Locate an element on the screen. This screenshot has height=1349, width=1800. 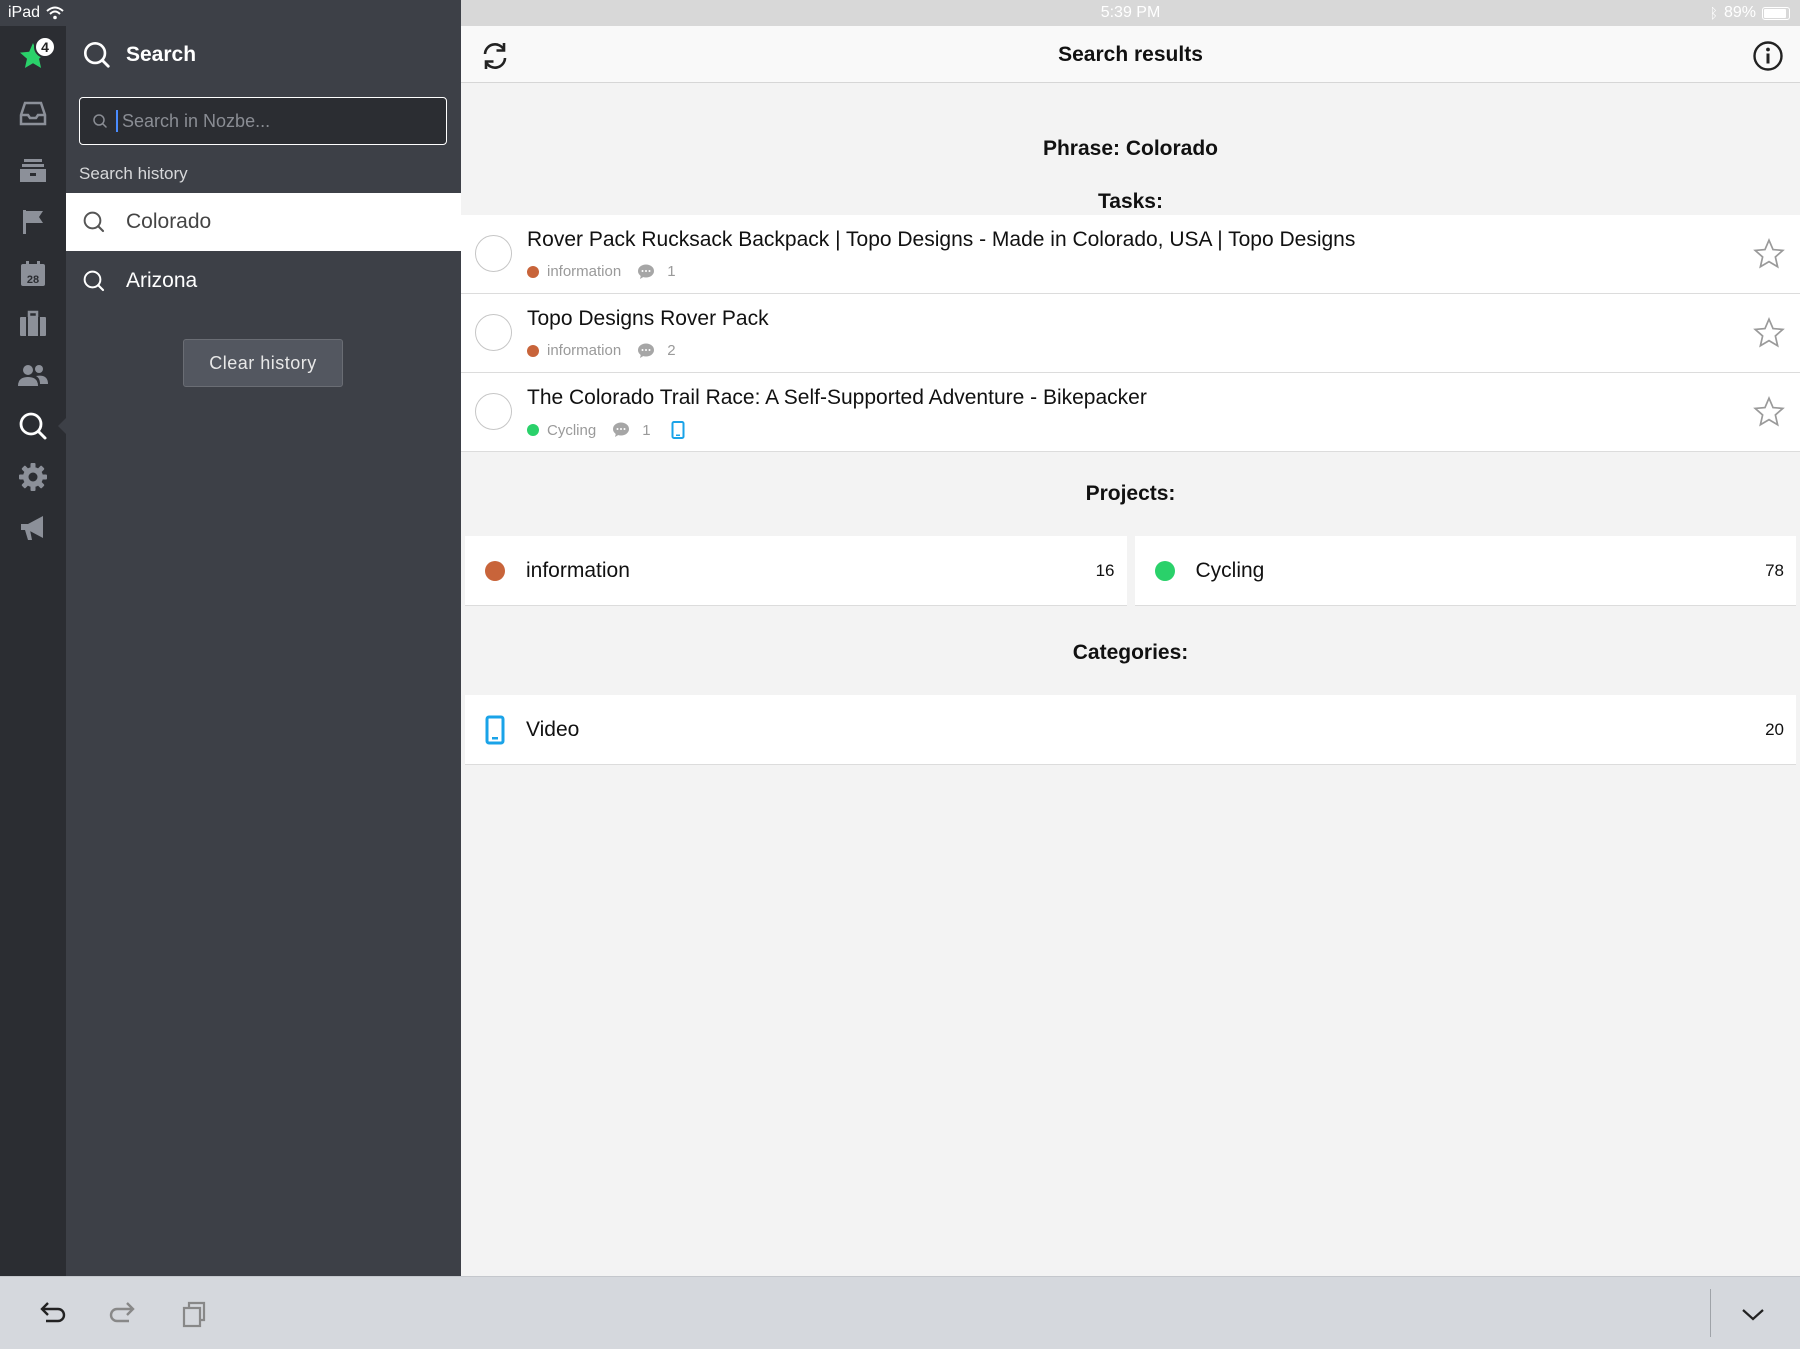
rail-item-archive is located at coordinates (33, 171).